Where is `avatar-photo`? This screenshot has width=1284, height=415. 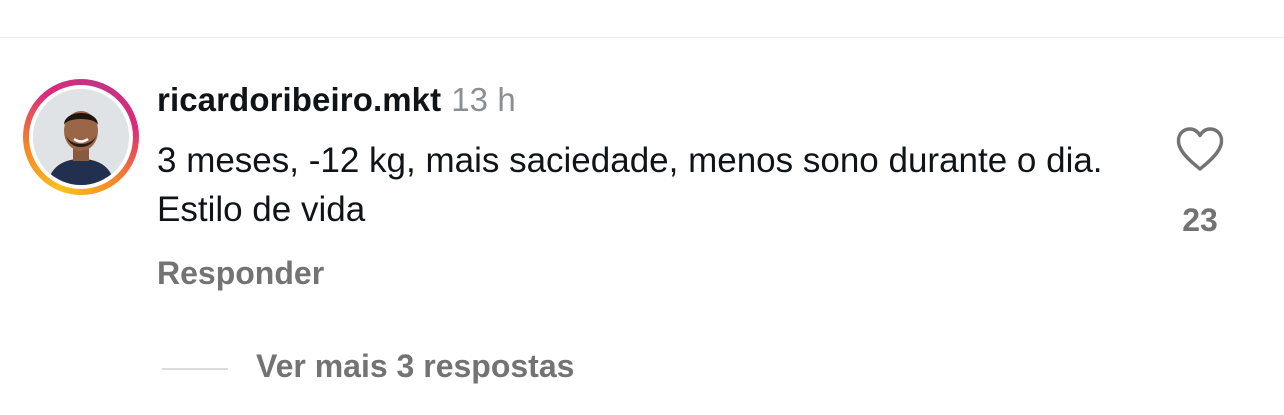
avatar-photo is located at coordinates (81, 137).